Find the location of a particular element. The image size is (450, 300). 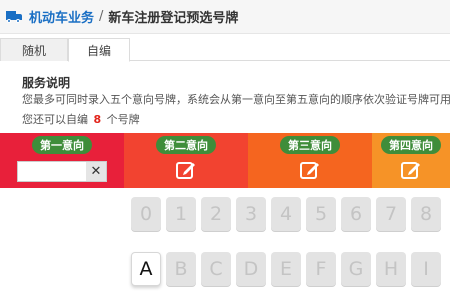

key-e: E is located at coordinates (286, 269).